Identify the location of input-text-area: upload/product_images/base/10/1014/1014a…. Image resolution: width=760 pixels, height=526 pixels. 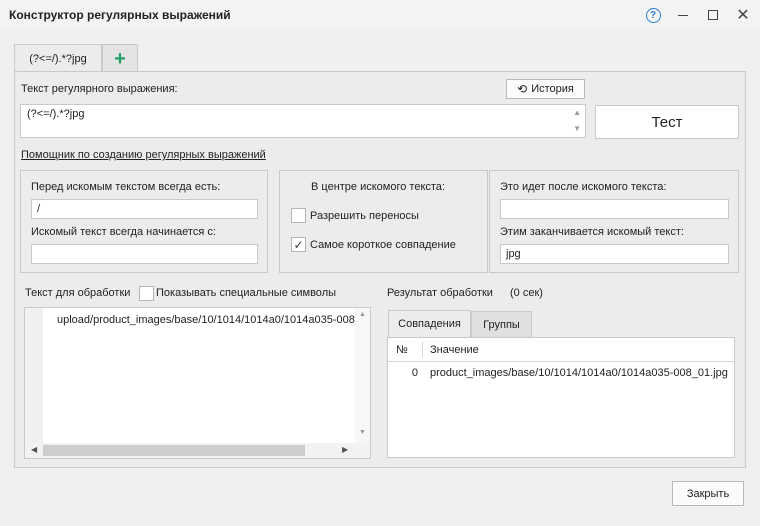
(197, 383).